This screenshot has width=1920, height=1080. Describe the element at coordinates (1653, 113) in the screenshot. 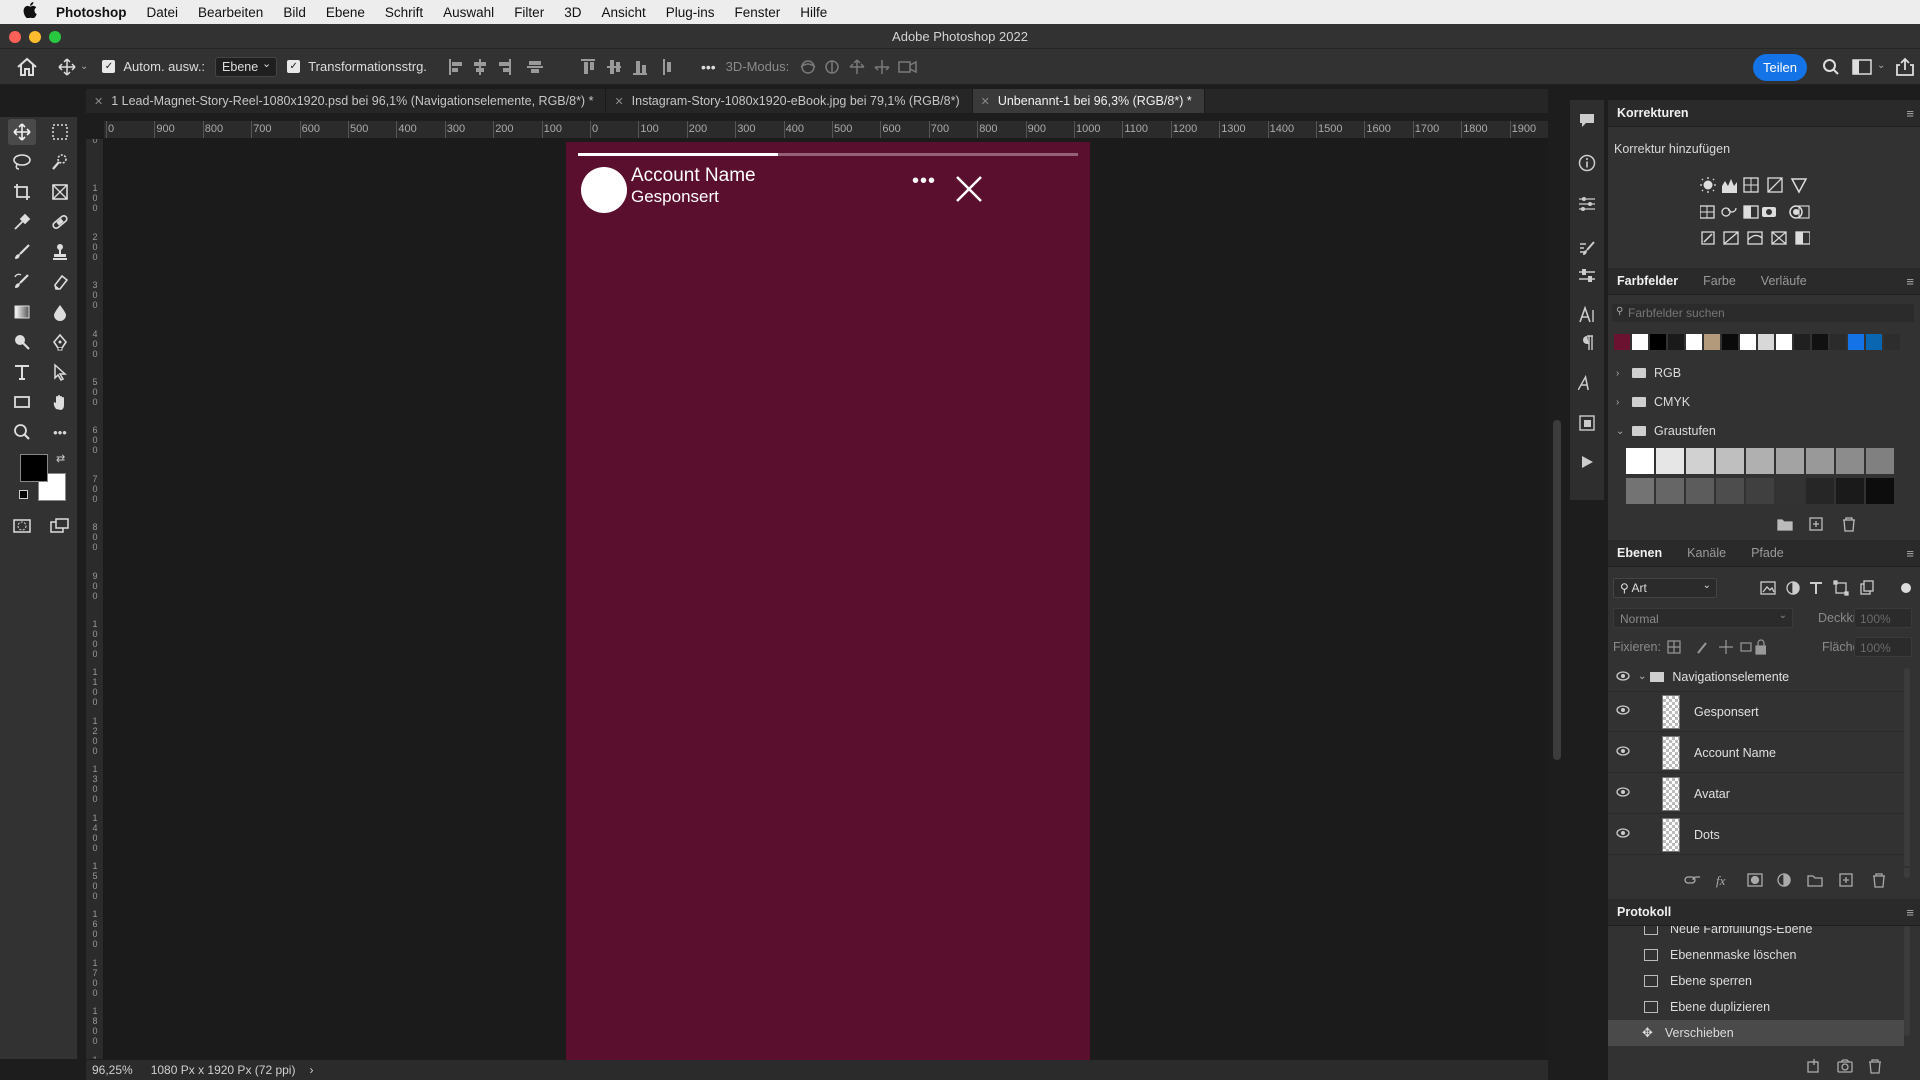

I see `korrekturen-tab: Korrekturen` at that location.